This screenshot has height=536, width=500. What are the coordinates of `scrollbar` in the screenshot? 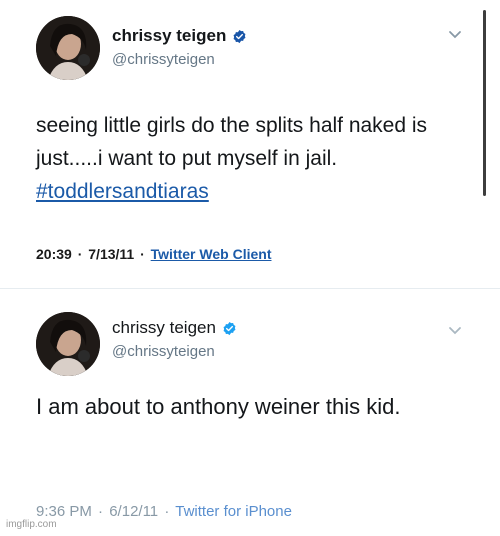 It's located at (484, 103).